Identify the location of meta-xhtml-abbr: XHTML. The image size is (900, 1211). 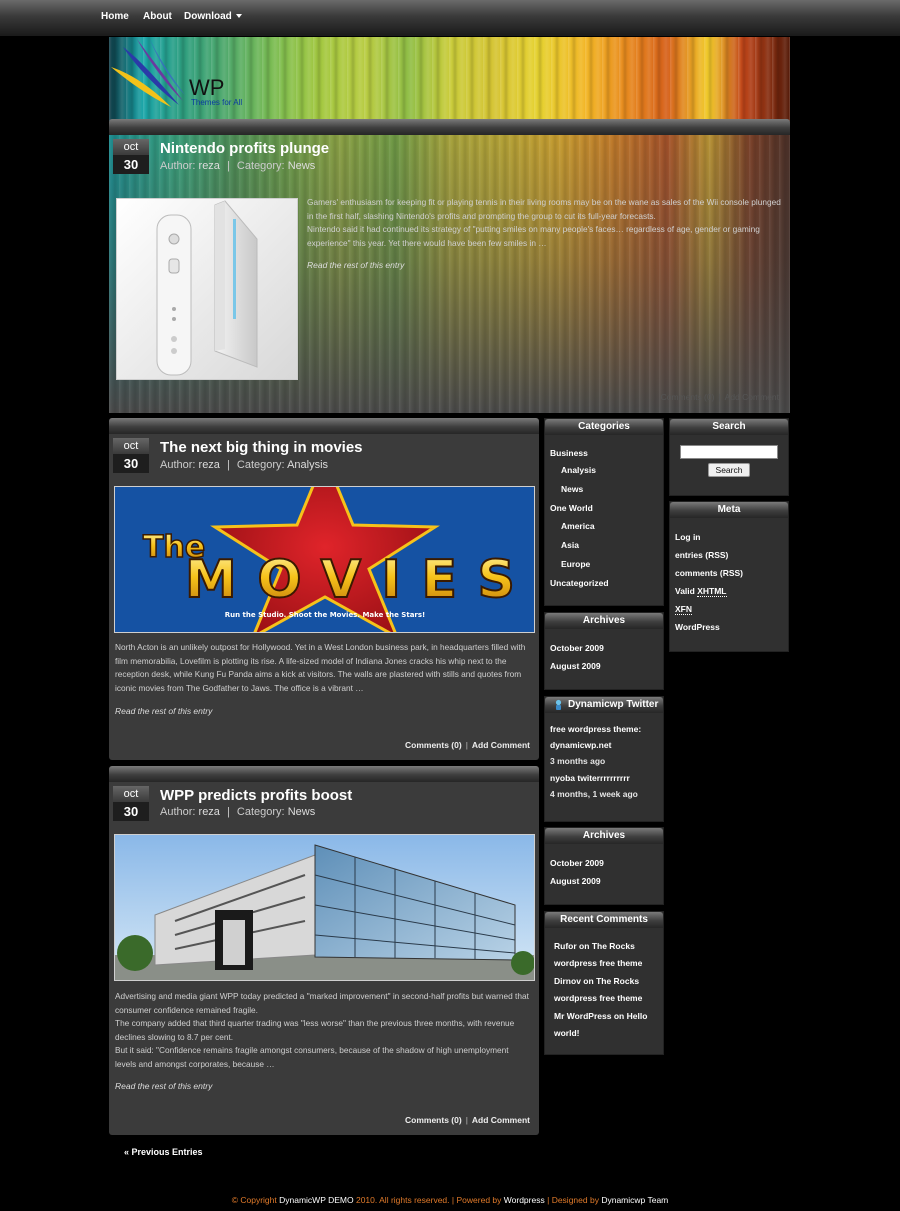
(712, 591).